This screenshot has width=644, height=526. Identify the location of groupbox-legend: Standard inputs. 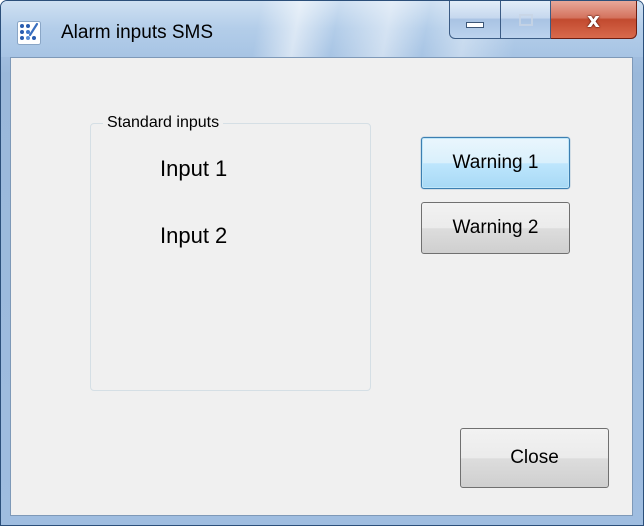
(163, 123).